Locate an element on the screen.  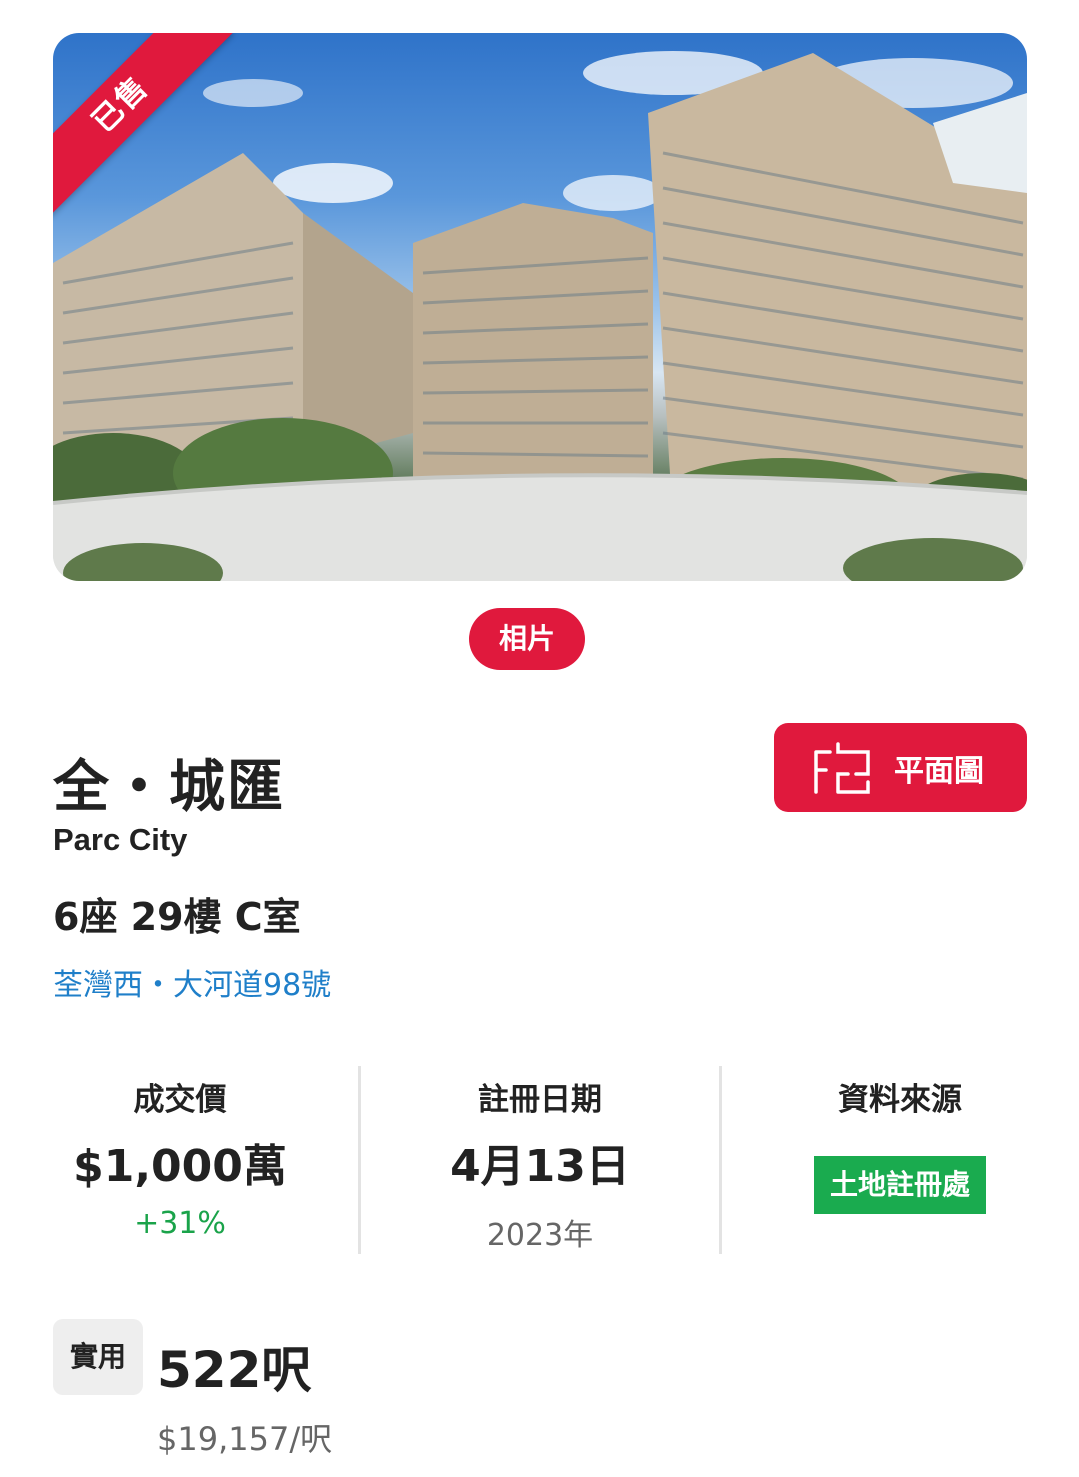
floorplan-button: 平面圖 is located at coordinates (900, 767).